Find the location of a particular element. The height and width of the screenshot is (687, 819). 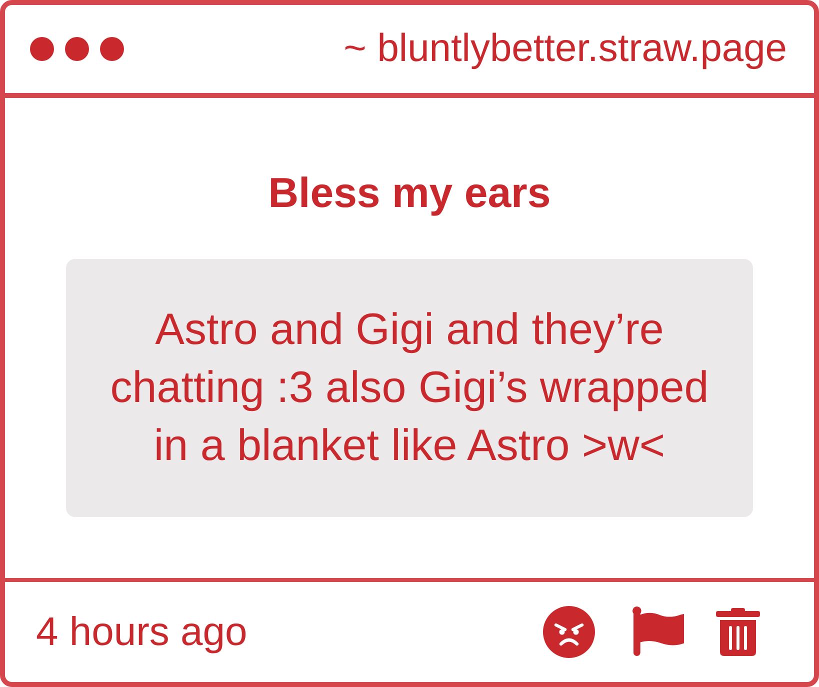

post-title: Bless my ears is located at coordinates (409, 193).